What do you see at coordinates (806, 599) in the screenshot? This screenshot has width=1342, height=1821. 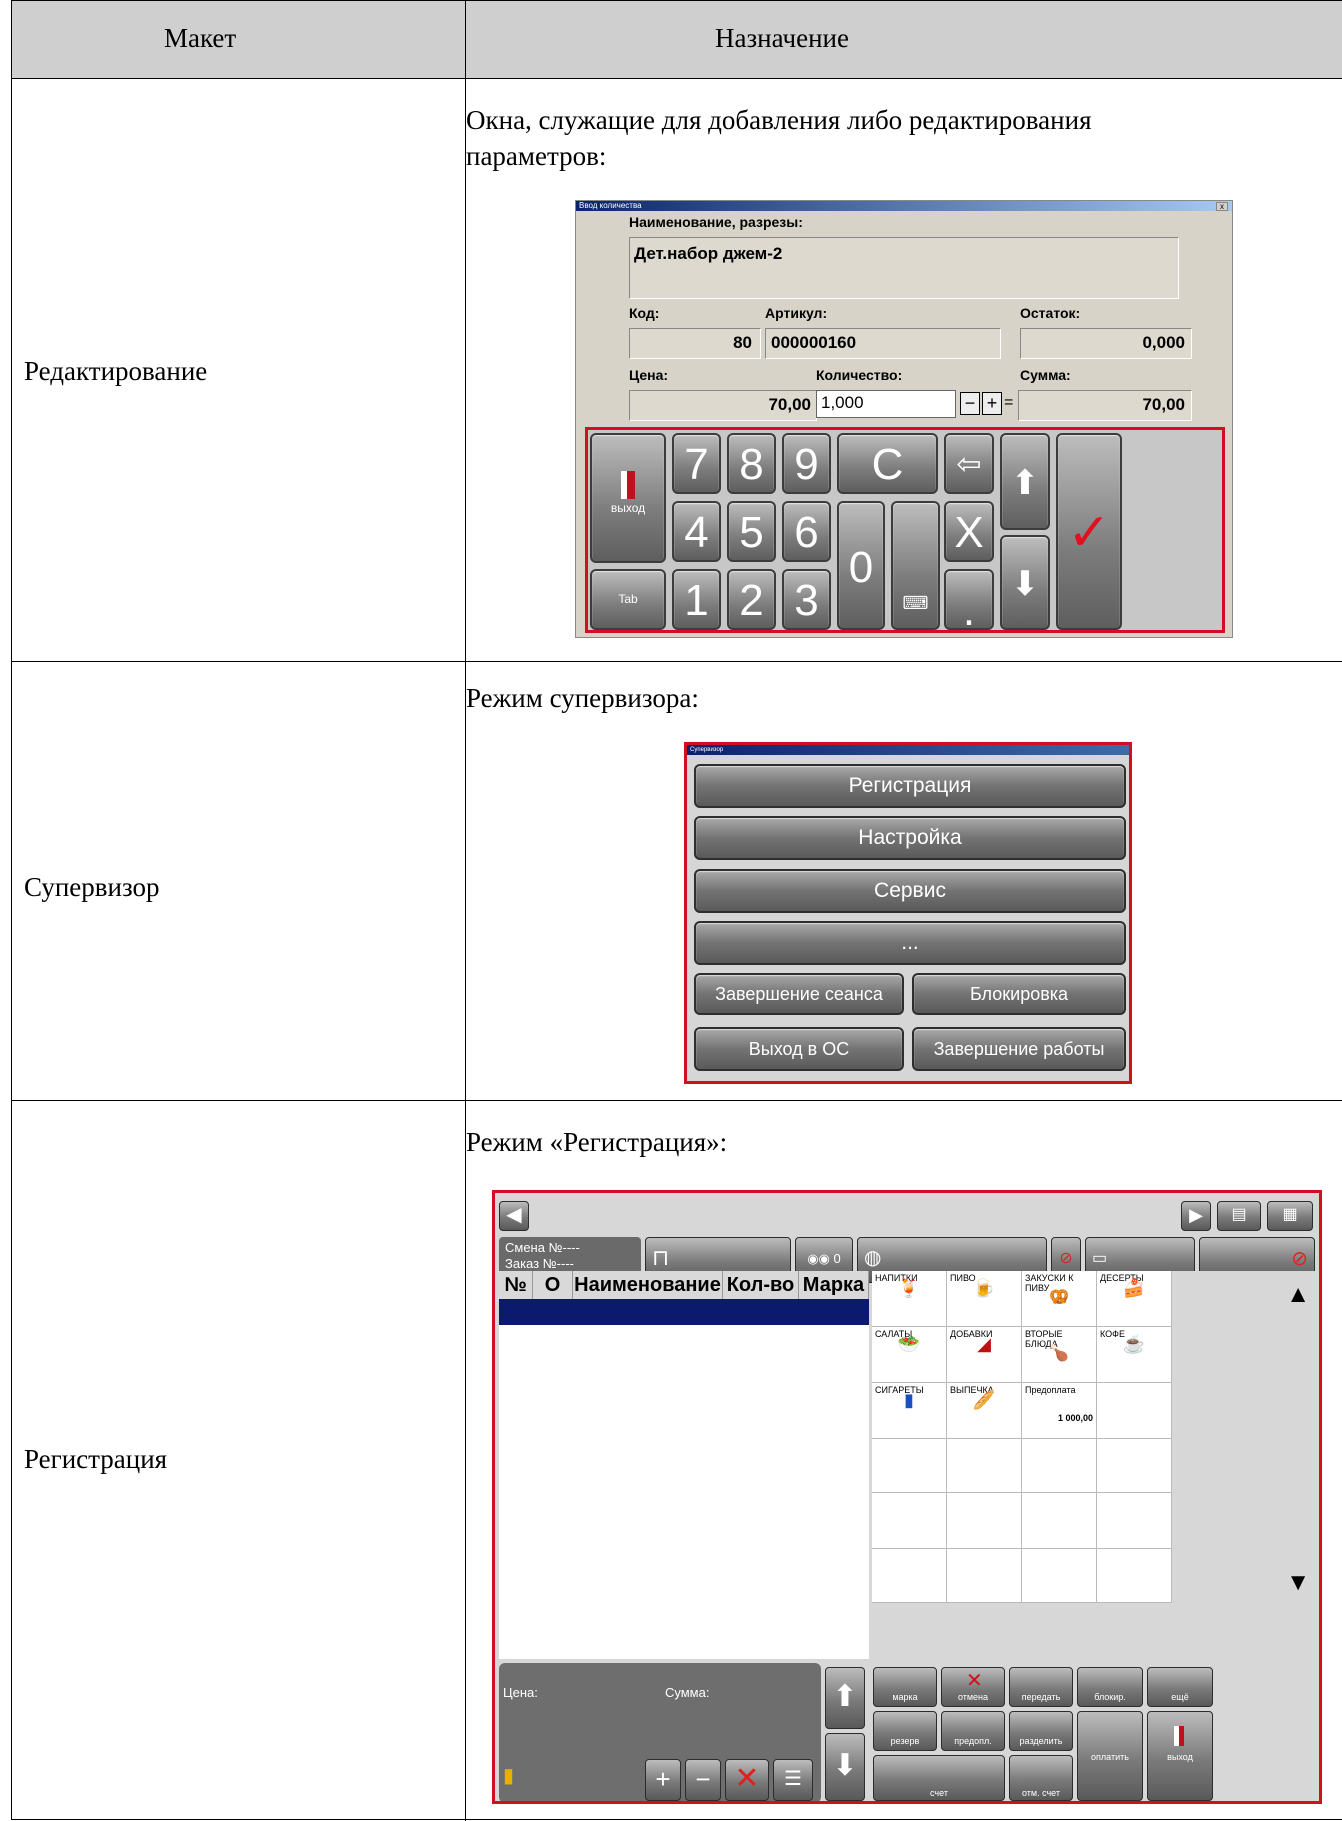 I see `key-3: 3` at bounding box center [806, 599].